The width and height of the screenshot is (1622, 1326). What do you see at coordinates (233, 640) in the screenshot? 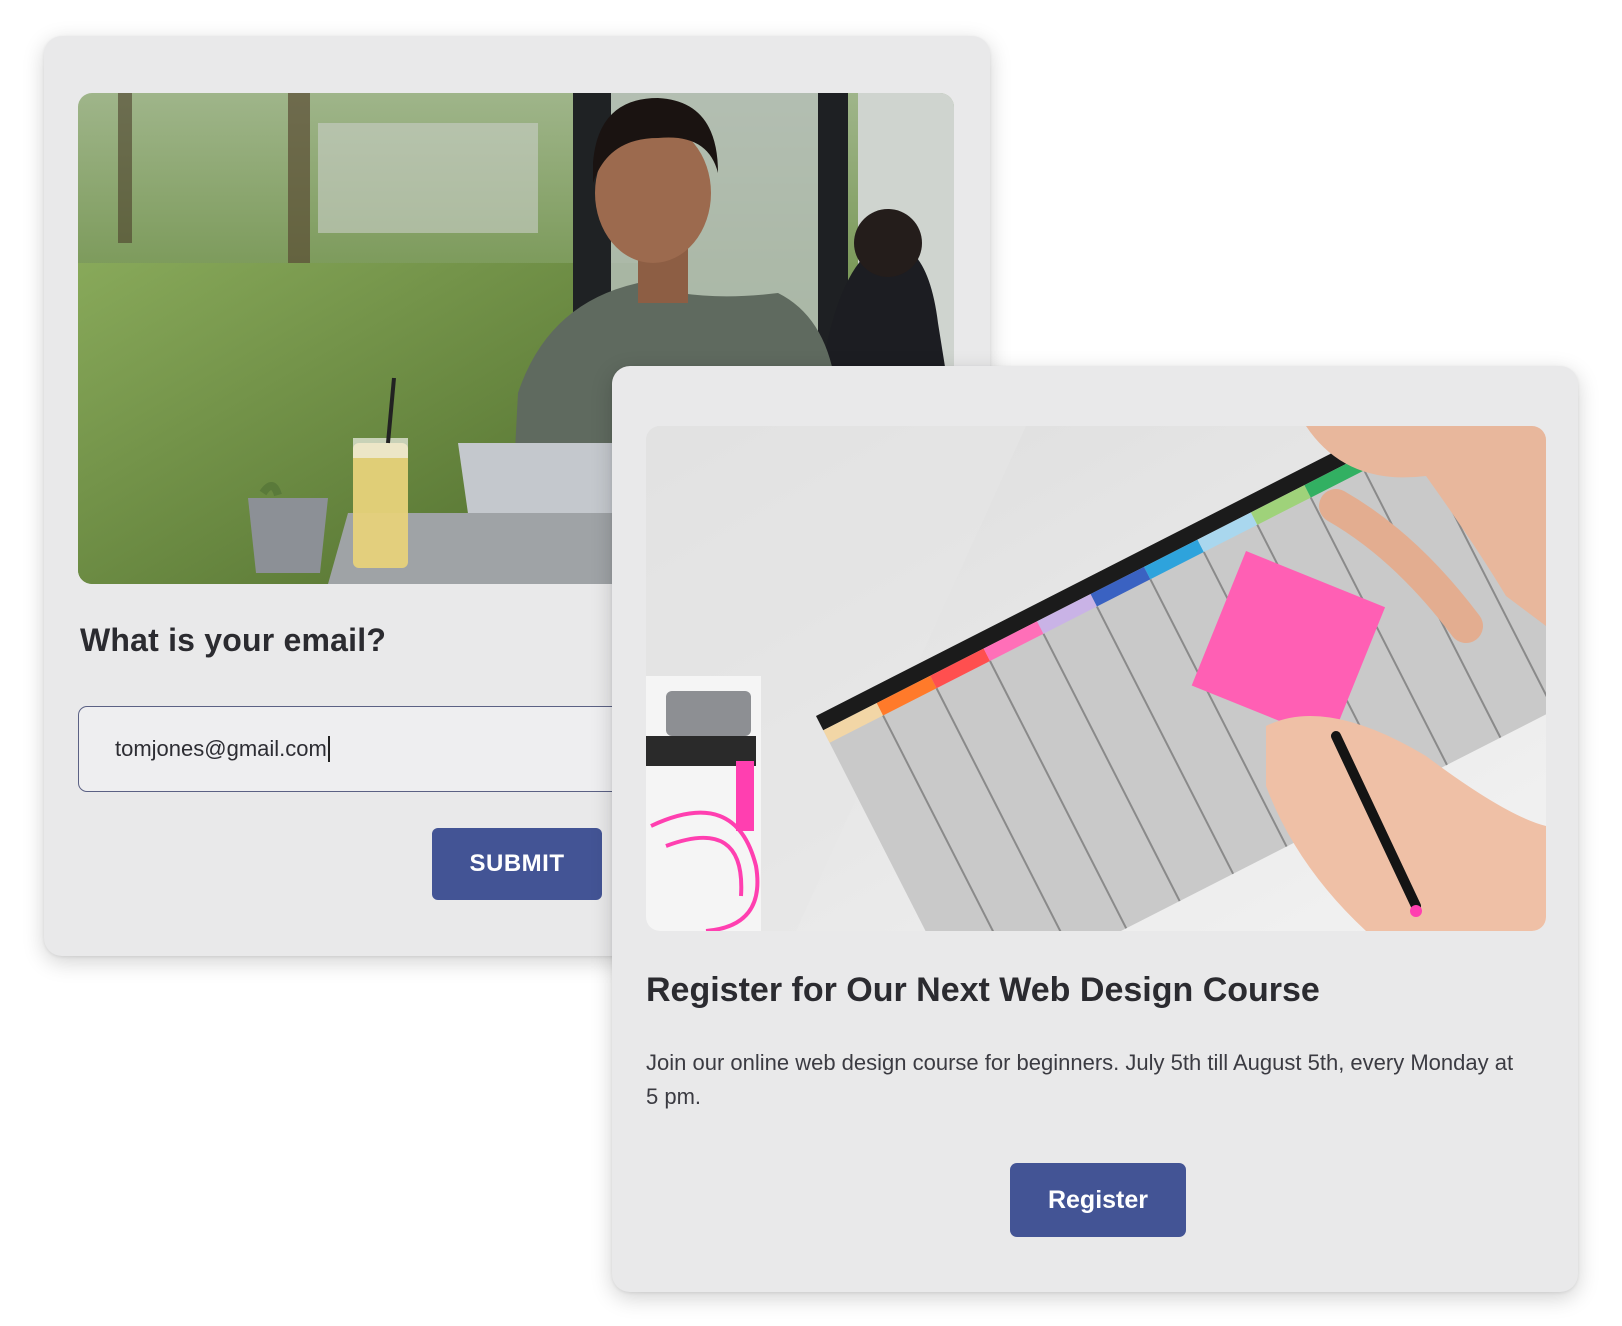
I see `email-question-heading: What is your email?` at bounding box center [233, 640].